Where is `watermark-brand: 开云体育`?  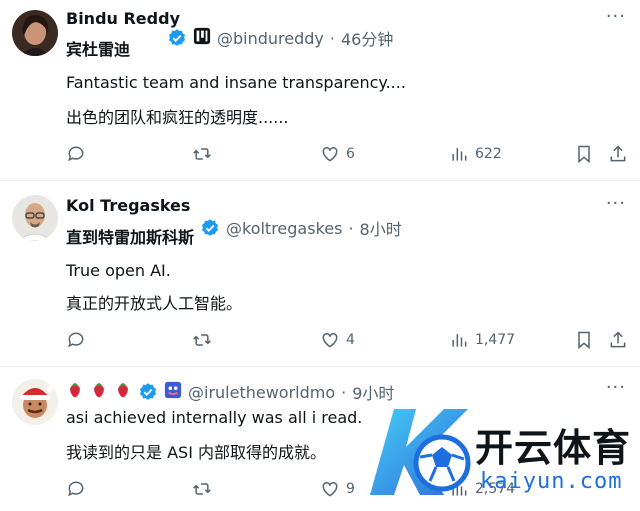
watermark-brand: 开云体育 is located at coordinates (553, 448).